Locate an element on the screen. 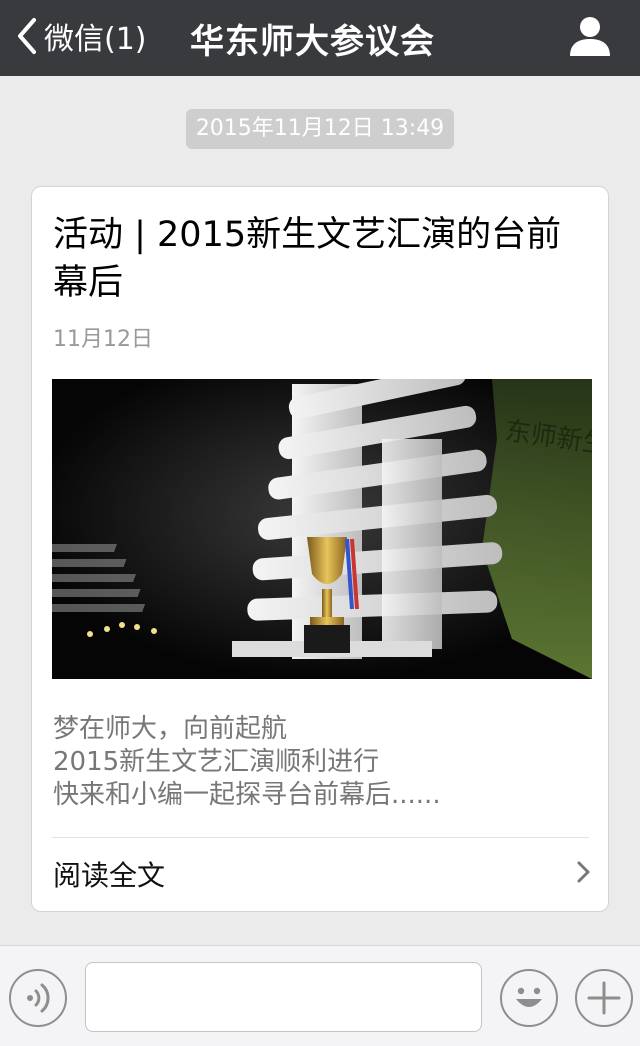  read-more-label: 阅读全文 is located at coordinates (109, 875).